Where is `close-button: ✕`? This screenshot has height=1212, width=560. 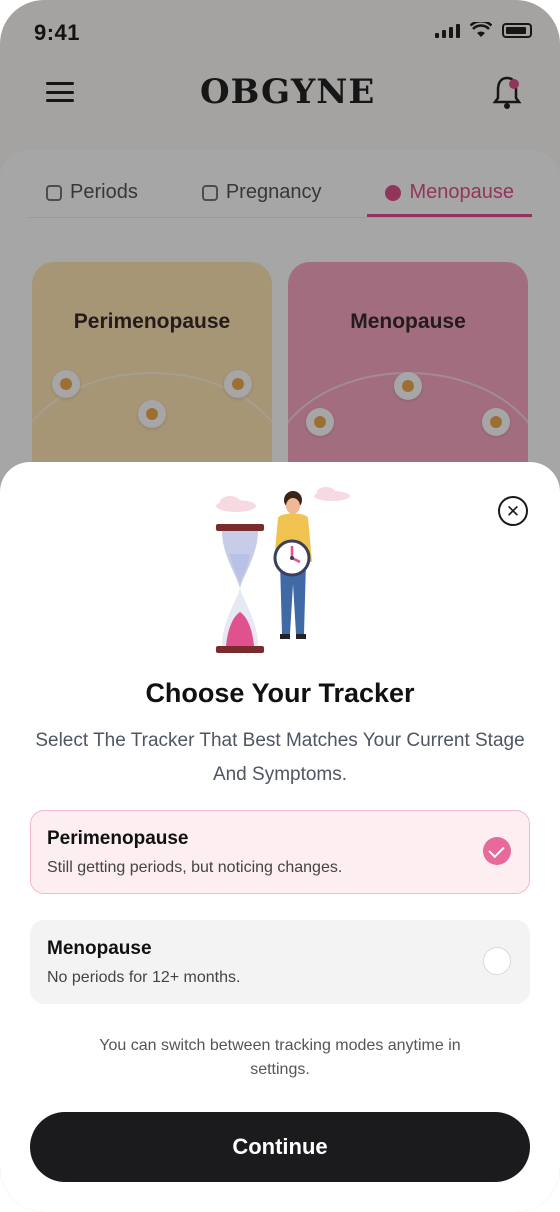 close-button: ✕ is located at coordinates (513, 511).